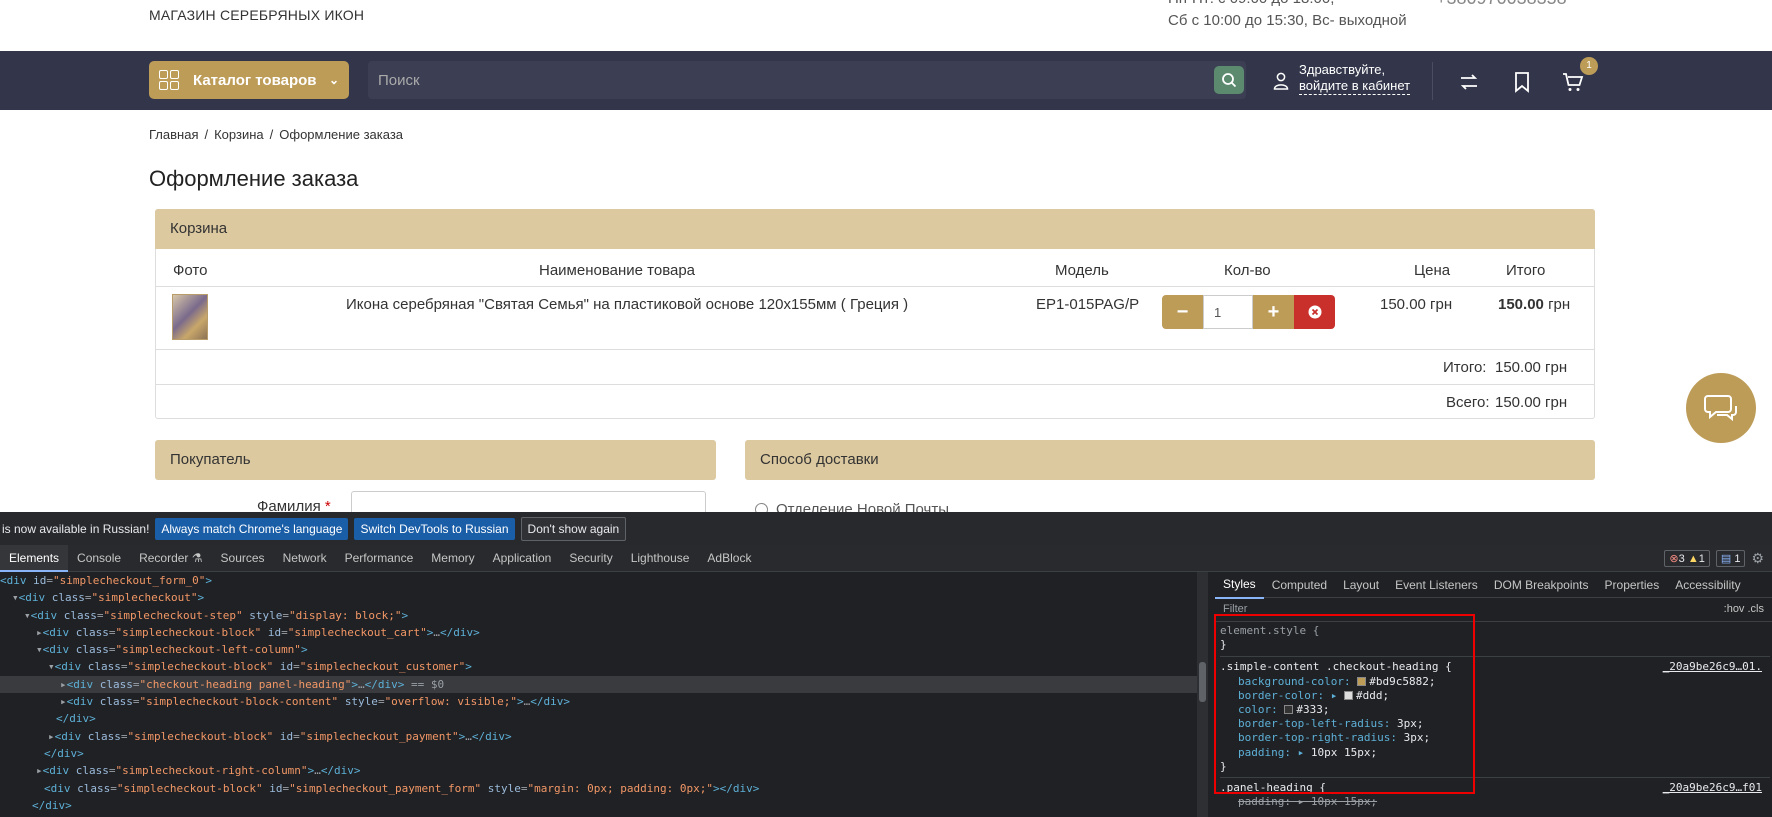 This screenshot has width=1772, height=817. What do you see at coordinates (99, 558) in the screenshot?
I see `tab-console: Console` at bounding box center [99, 558].